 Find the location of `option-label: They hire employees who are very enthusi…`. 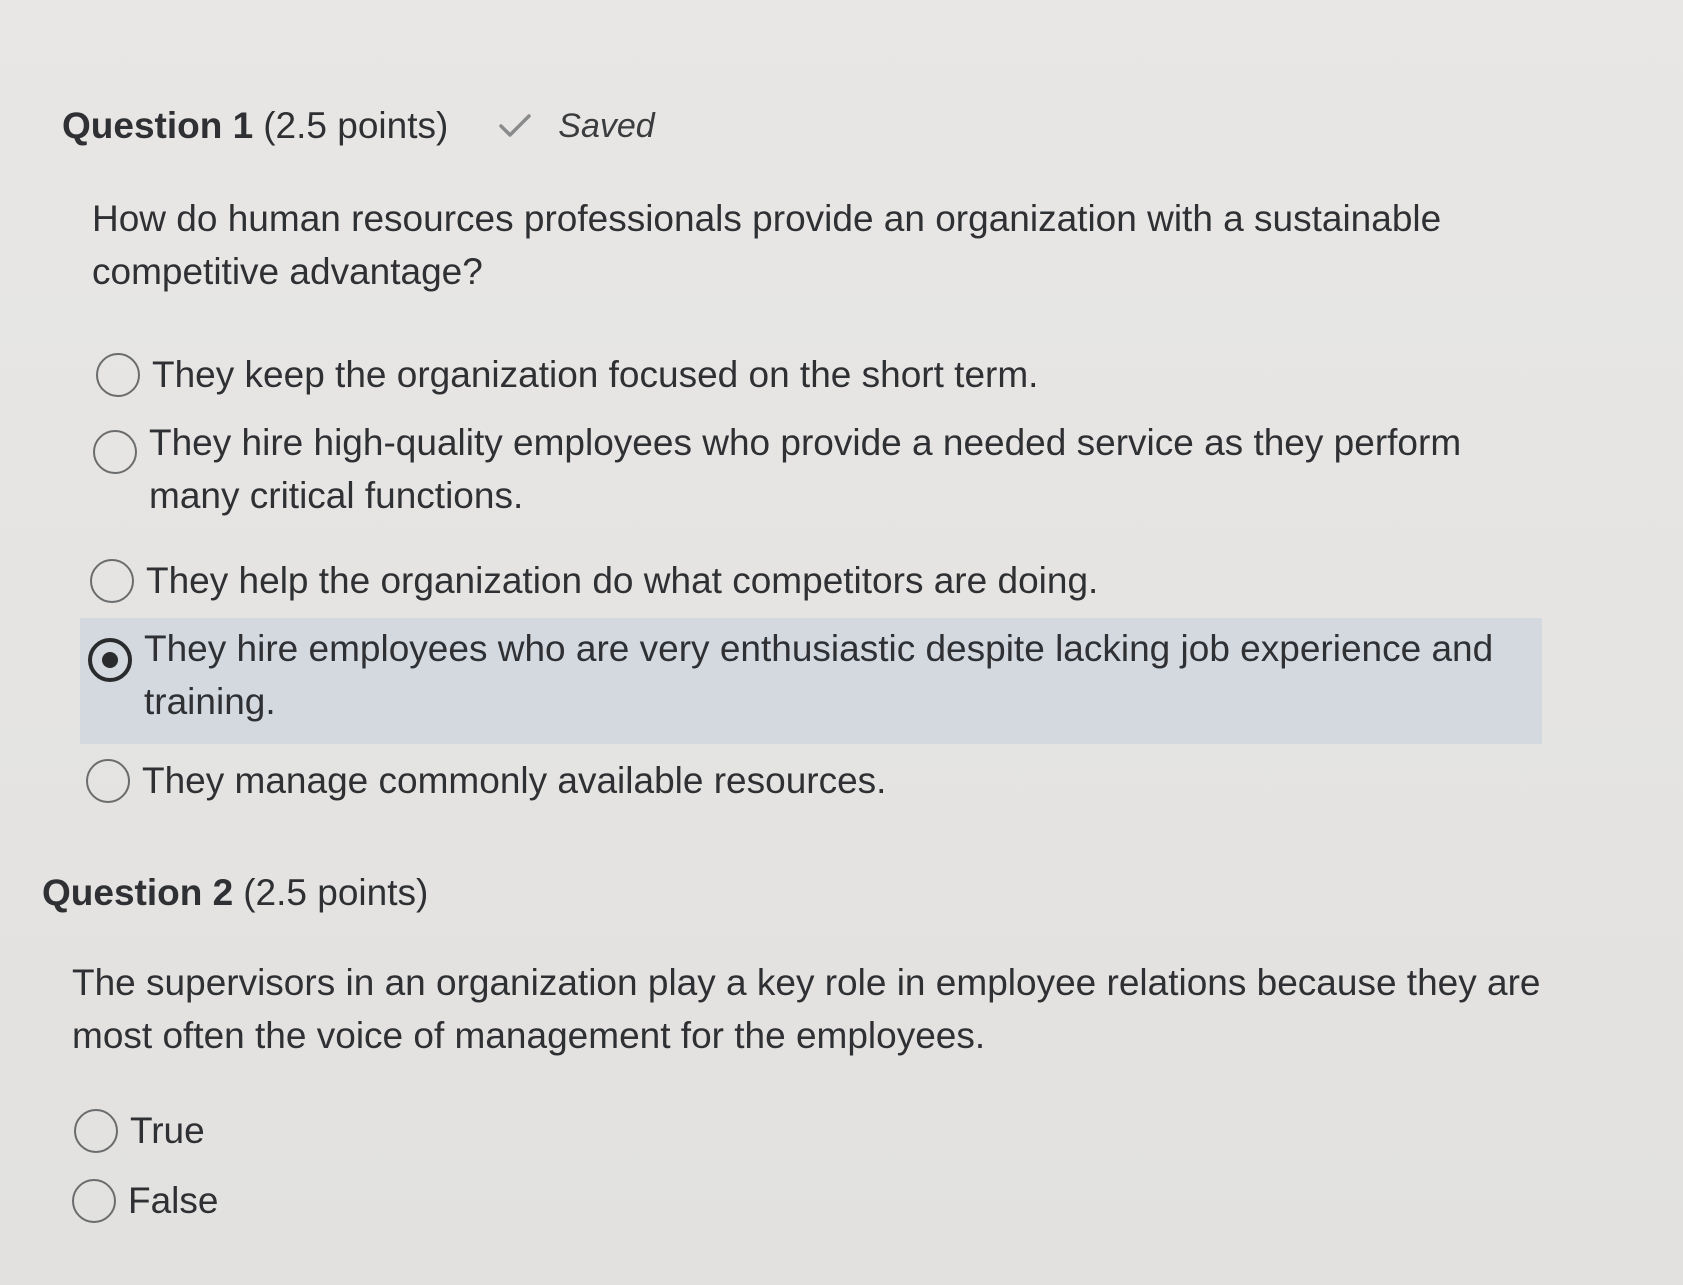

option-label: They hire employees who are very enthusi… is located at coordinates (819, 675).